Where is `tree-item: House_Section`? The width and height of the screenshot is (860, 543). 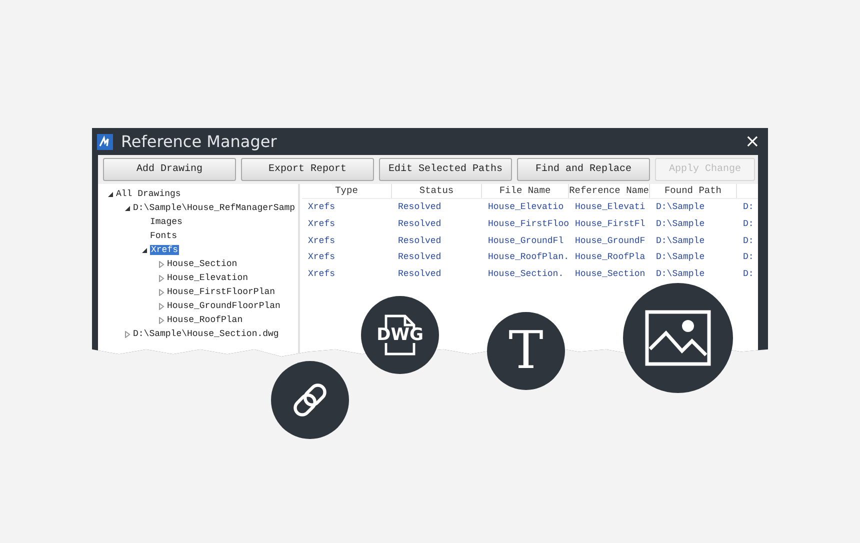
tree-item: House_Section is located at coordinates (202, 264).